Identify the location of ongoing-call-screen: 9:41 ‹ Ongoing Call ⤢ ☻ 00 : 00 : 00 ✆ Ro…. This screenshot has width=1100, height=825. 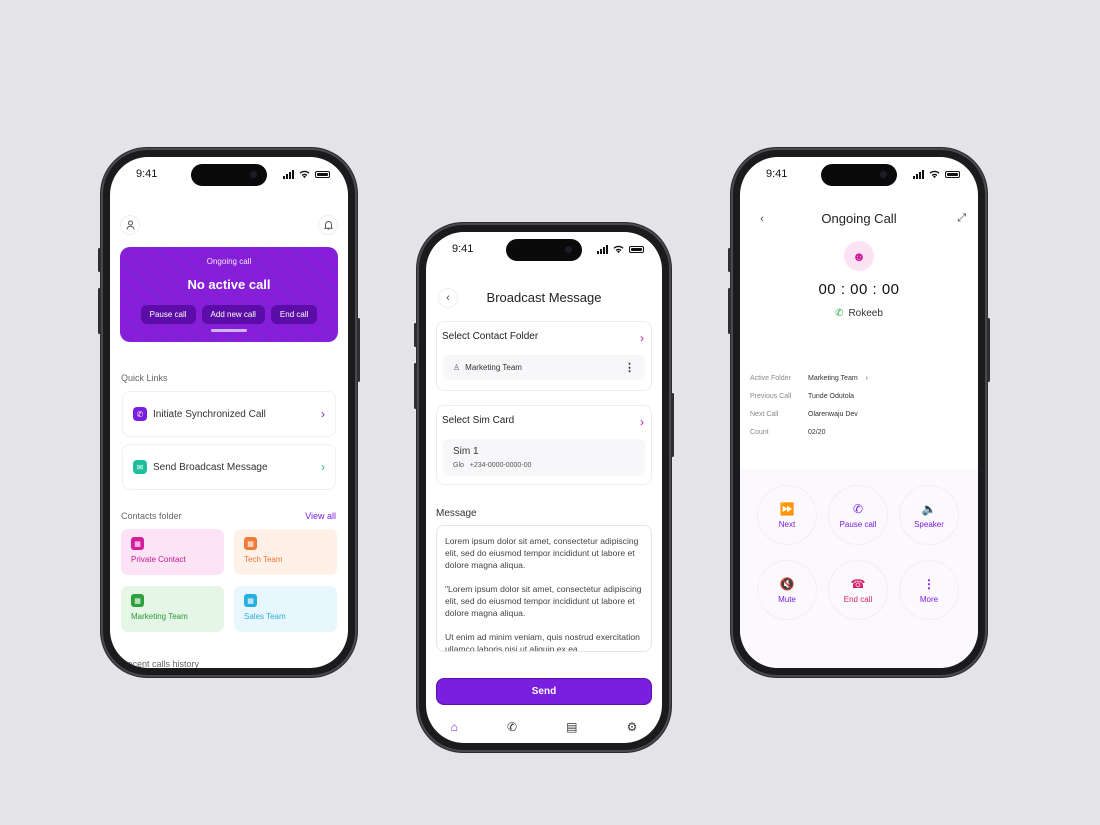
(859, 412).